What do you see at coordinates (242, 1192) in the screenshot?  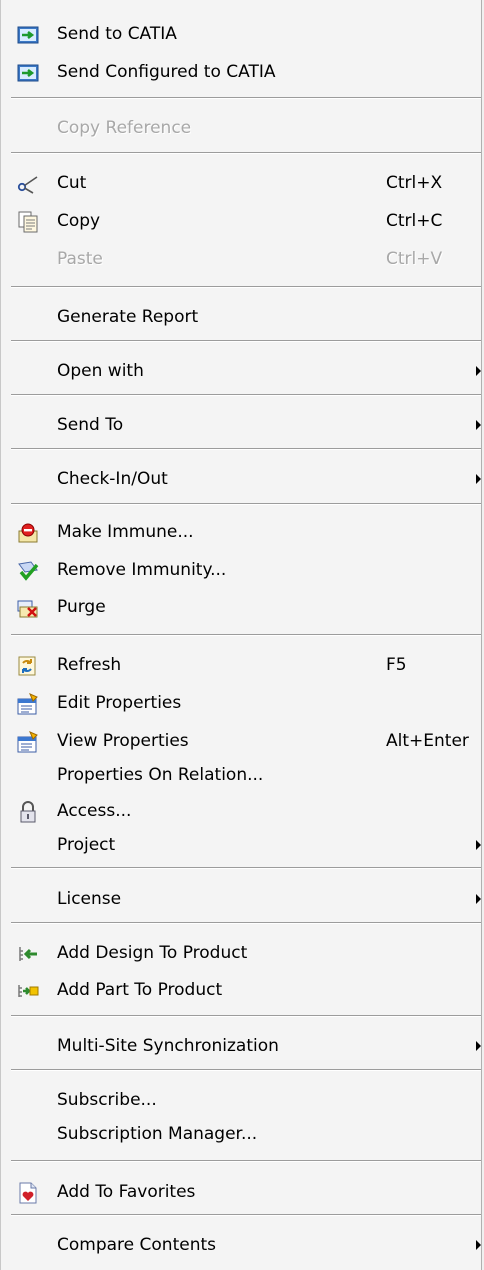 I see `menu-item-add-to-favorites: Add To Favorites` at bounding box center [242, 1192].